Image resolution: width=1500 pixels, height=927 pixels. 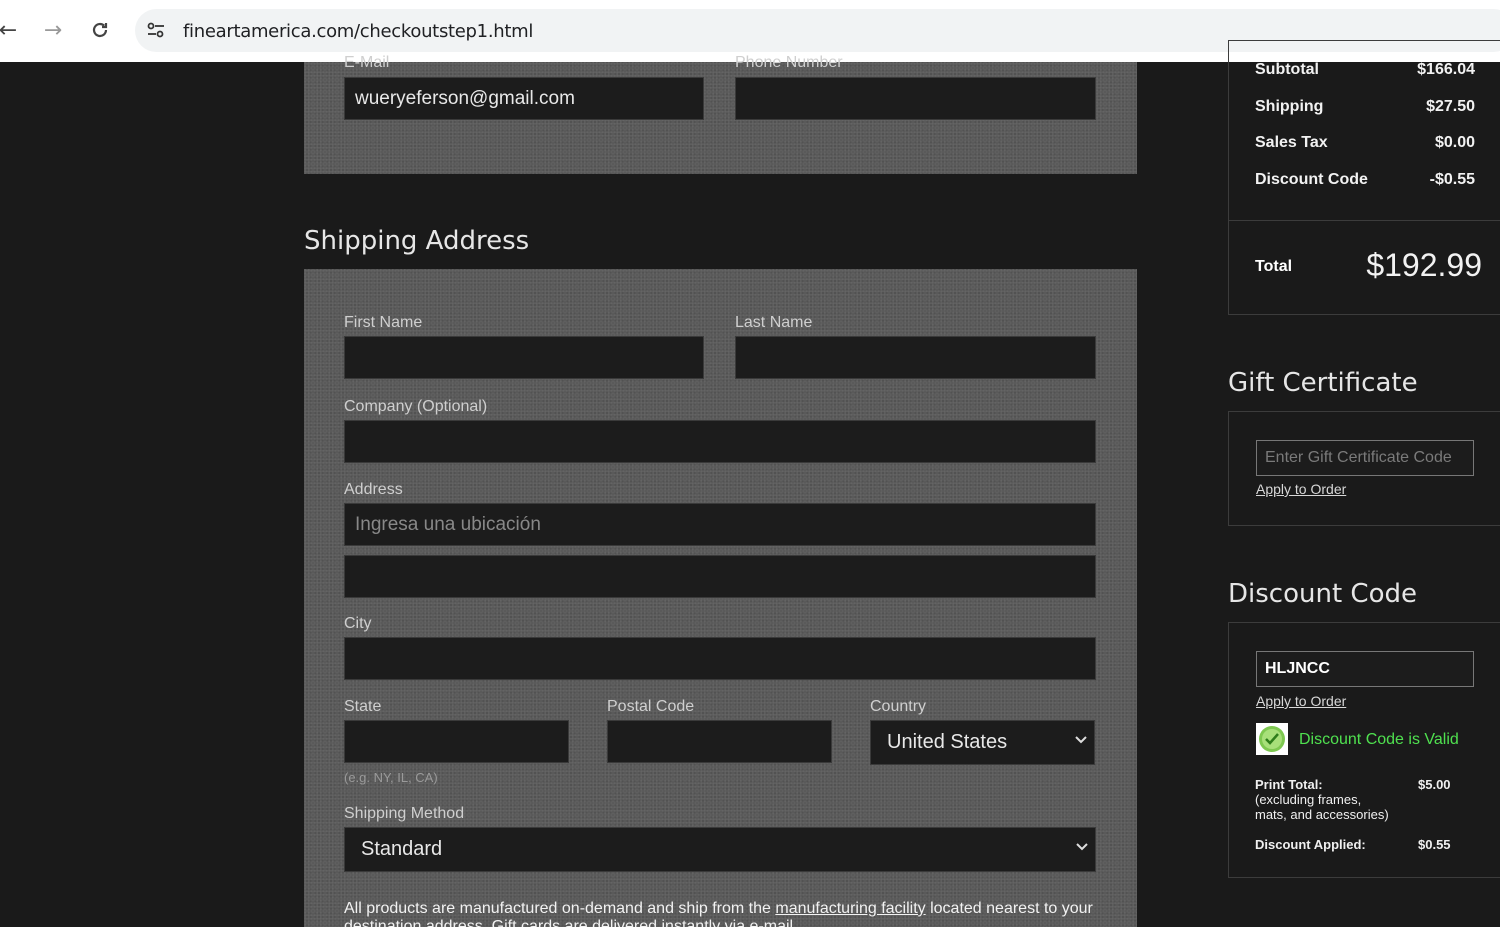 I want to click on summary-value: $27.50, so click(x=1450, y=106).